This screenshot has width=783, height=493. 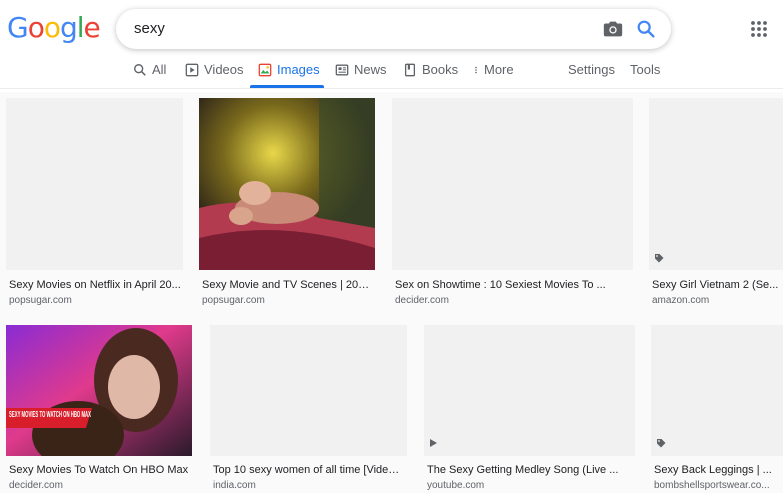 I want to click on video-icon, so click(x=192, y=69).